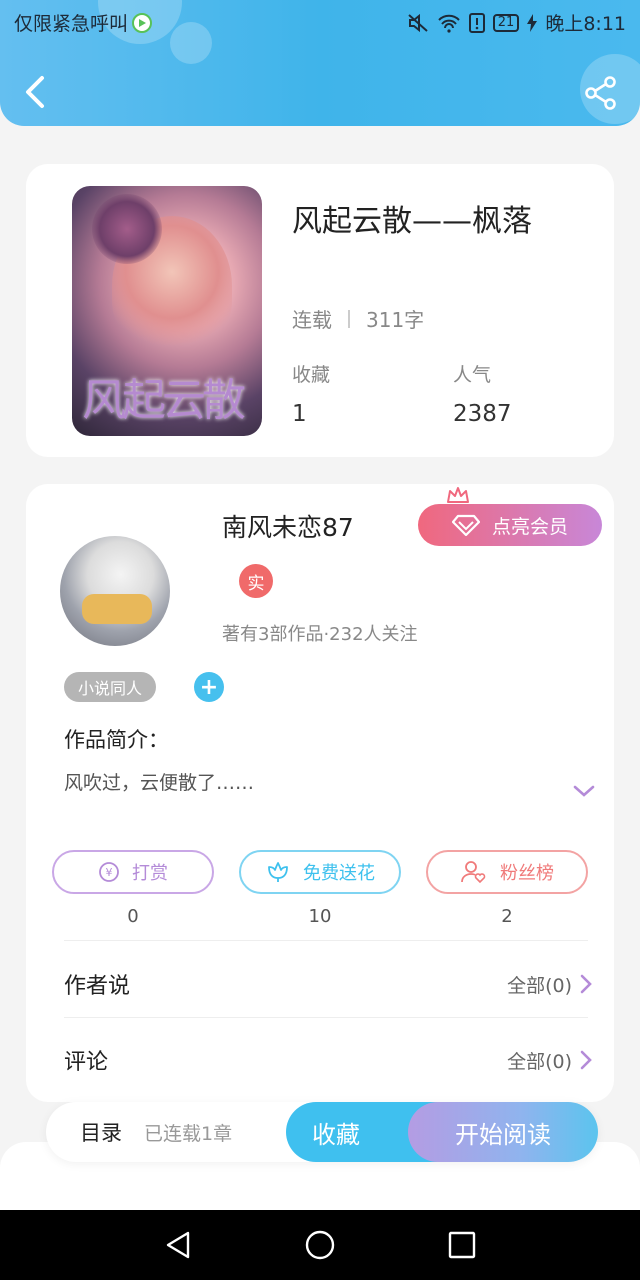 The image size is (640, 1280). What do you see at coordinates (86, 1062) in the screenshot?
I see `comments-title: 评论` at bounding box center [86, 1062].